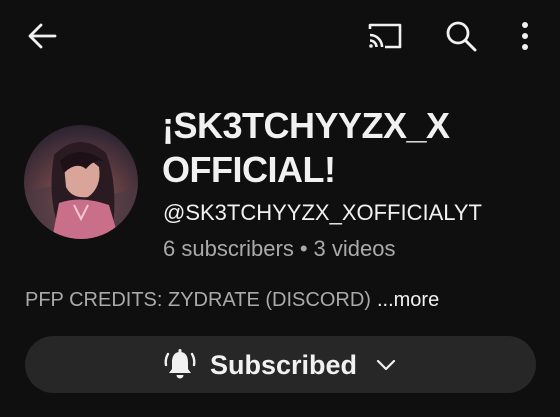  I want to click on channel-handle: @SK3TCHYYZX_XOFFICIALYT, so click(322, 212).